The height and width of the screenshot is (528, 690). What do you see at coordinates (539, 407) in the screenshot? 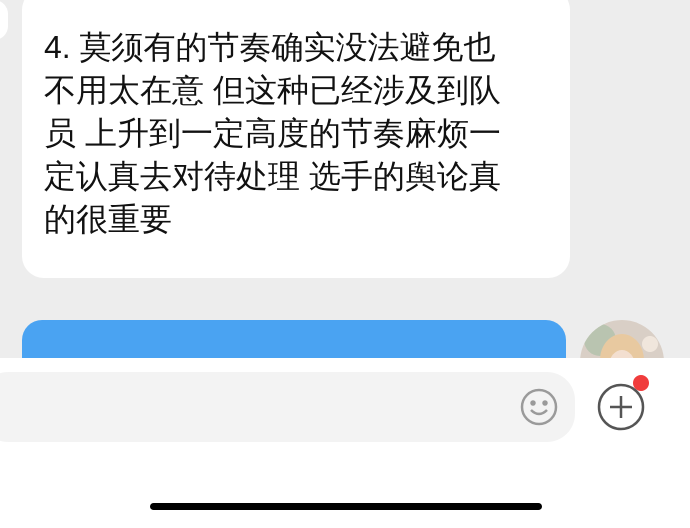
I see `smiley-icon` at bounding box center [539, 407].